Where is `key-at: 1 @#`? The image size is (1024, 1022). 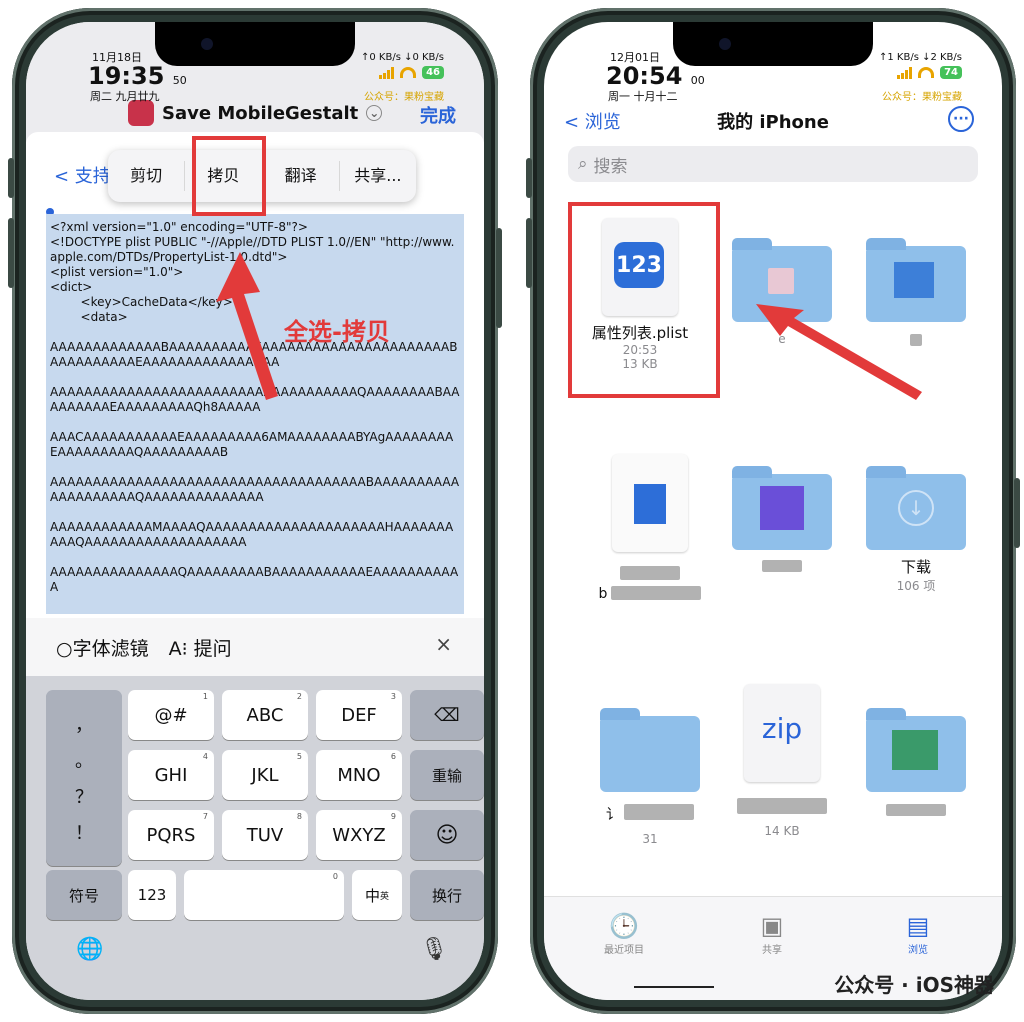 key-at: 1 @# is located at coordinates (171, 715).